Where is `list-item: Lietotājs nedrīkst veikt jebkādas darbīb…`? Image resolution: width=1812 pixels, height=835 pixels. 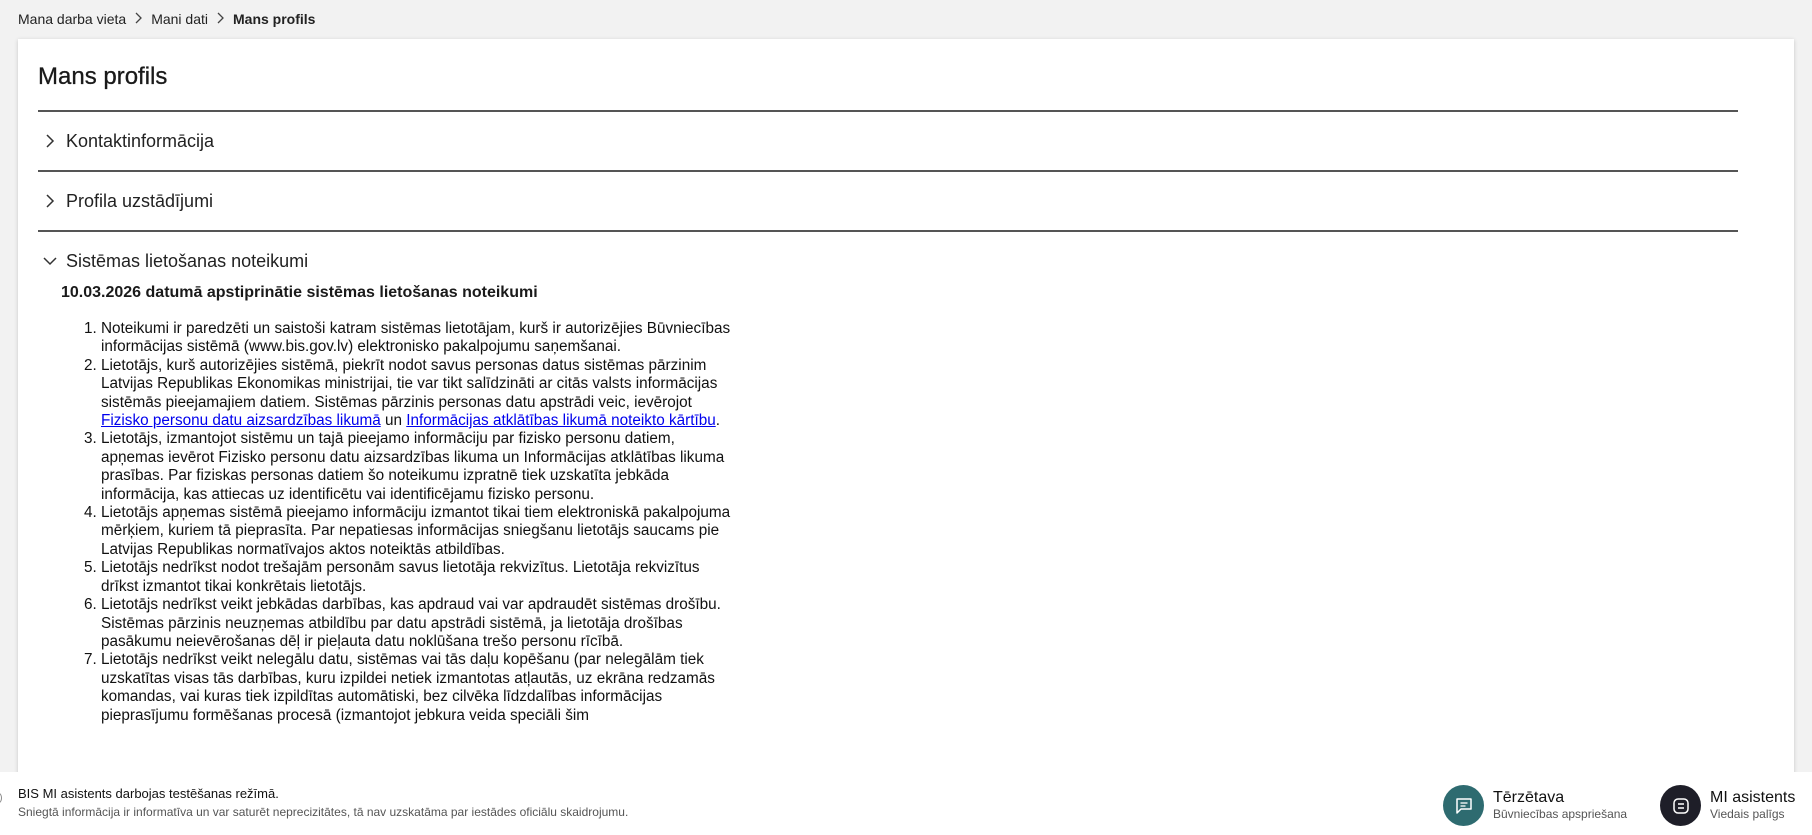
list-item: Lietotājs nedrīkst veikt jebkādas darbīb… is located at coordinates (421, 623).